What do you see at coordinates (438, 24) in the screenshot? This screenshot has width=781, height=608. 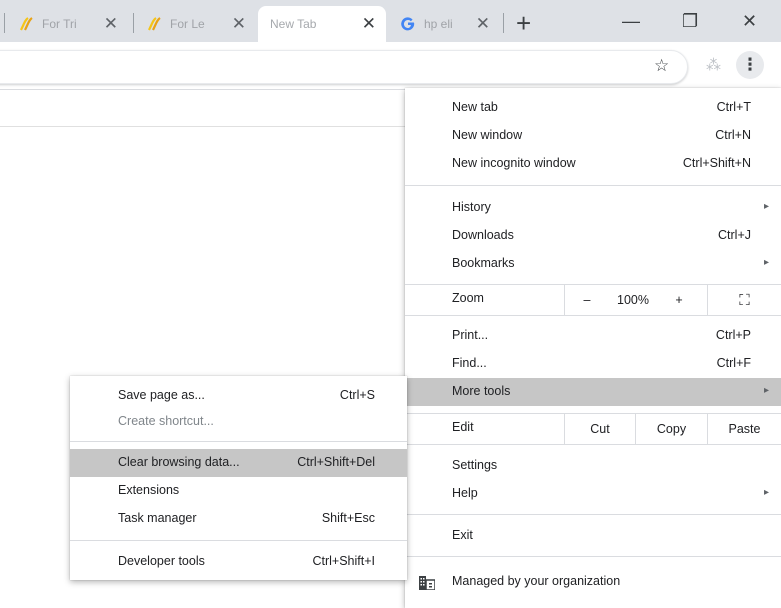 I see `tab-title: hp eli` at bounding box center [438, 24].